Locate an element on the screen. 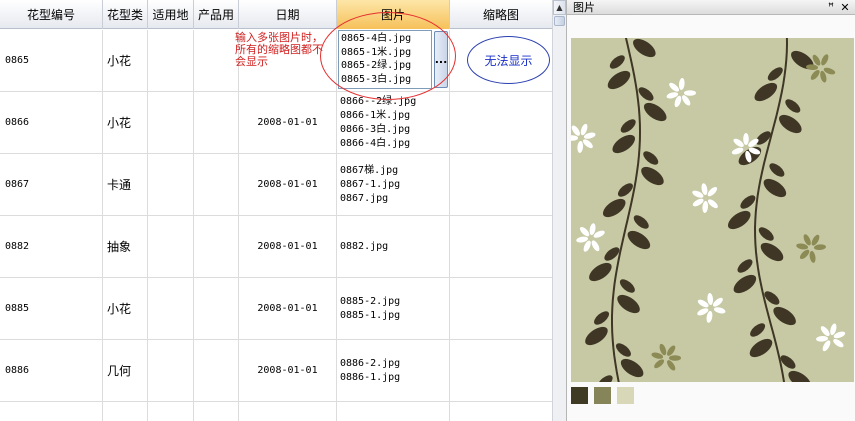 This screenshot has height=421, width=855. image-filename: 0866-1米.jpg is located at coordinates (375, 115).